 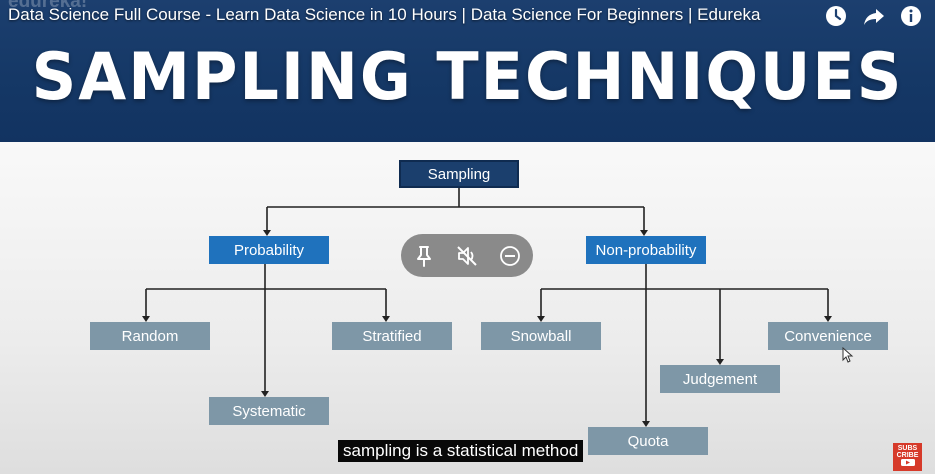 I want to click on mute-icon, so click(x=467, y=256).